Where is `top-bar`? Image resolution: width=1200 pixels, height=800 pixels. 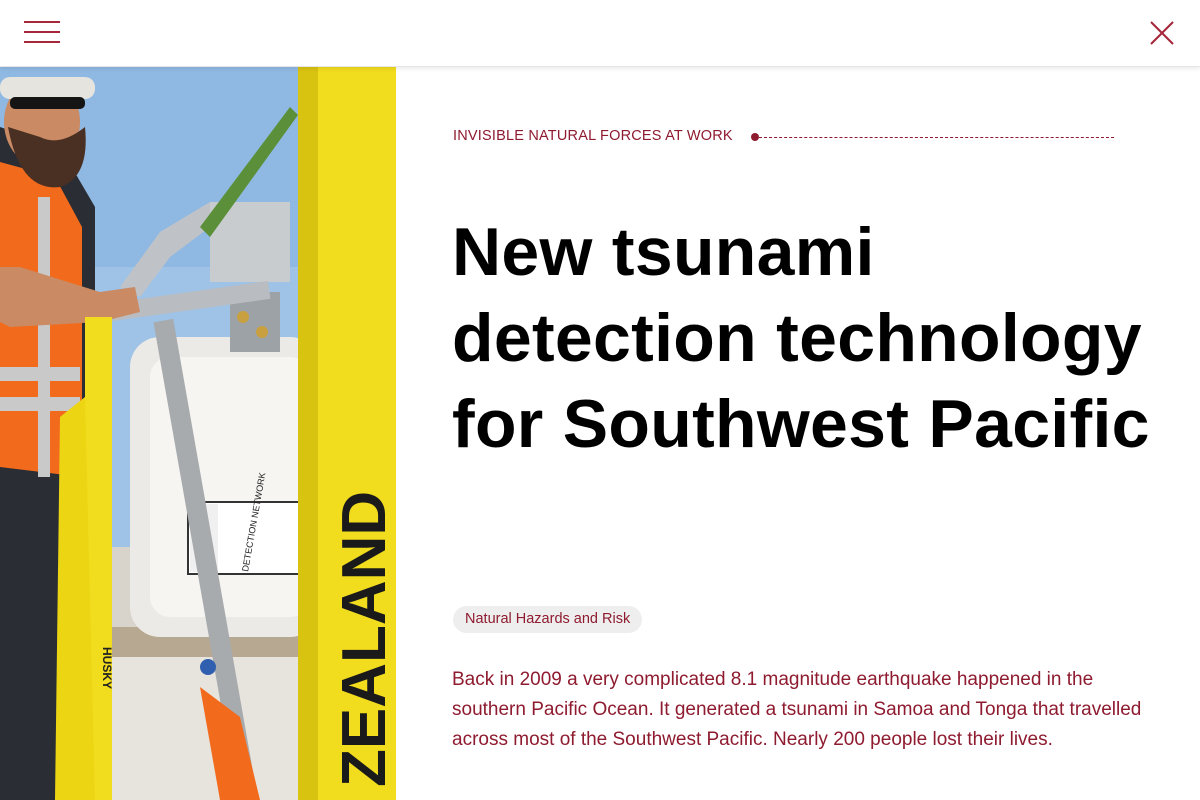
top-bar is located at coordinates (600, 33).